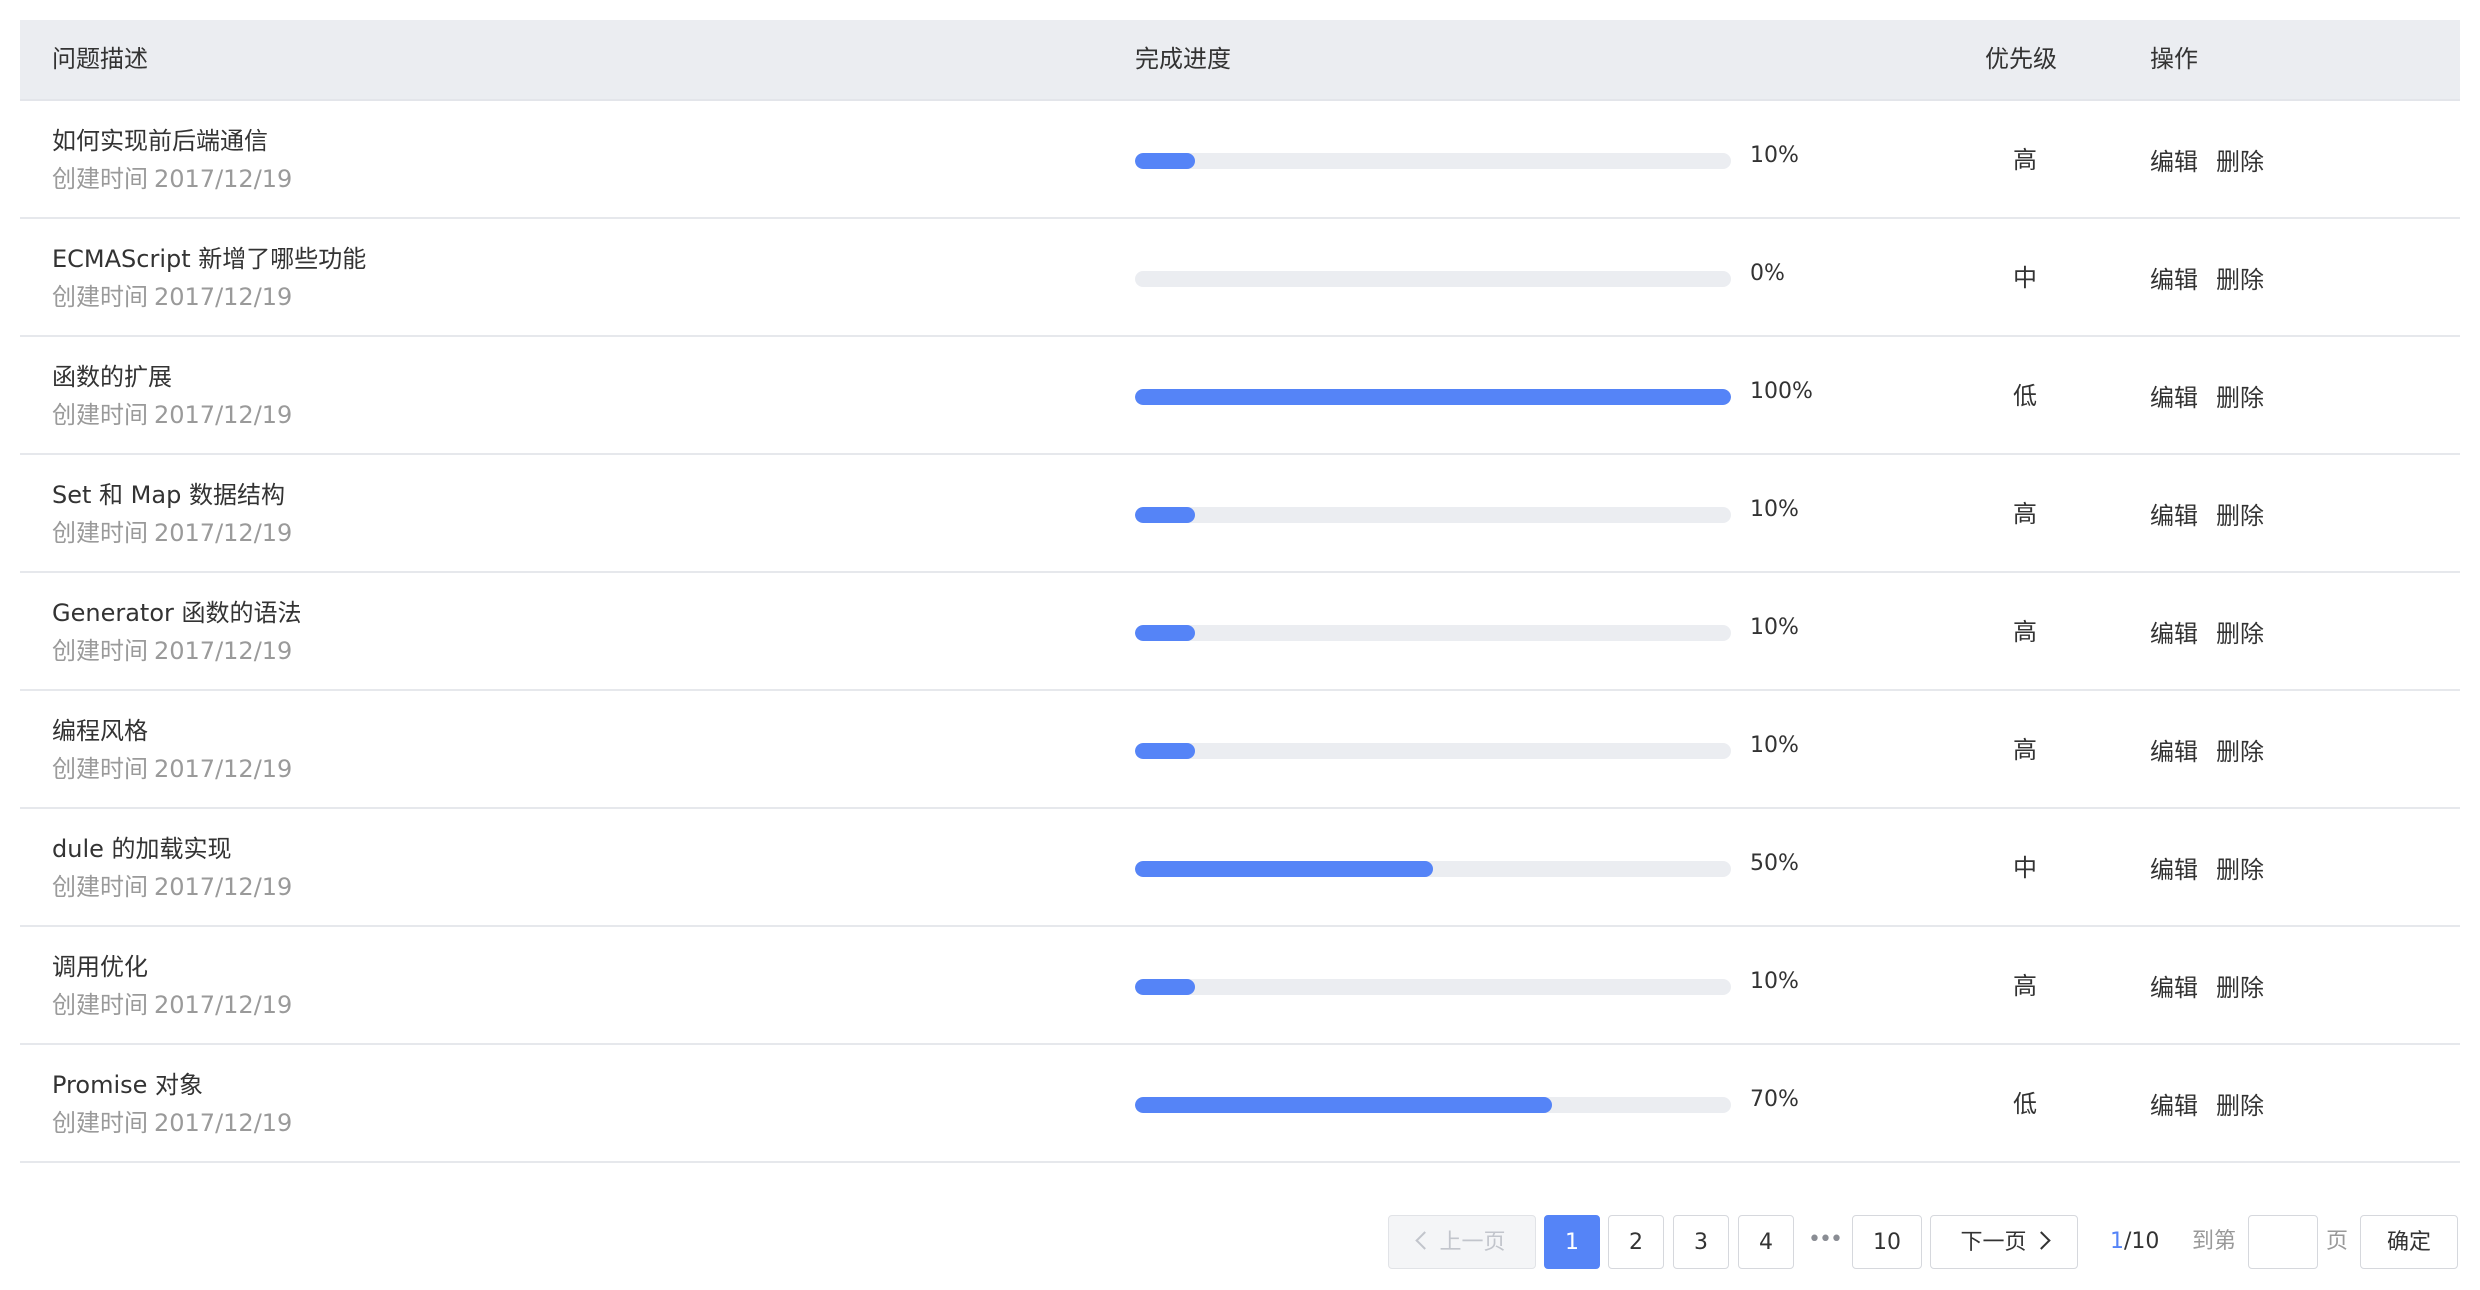 The width and height of the screenshot is (2480, 1290). I want to click on table-row: 函数的扩展 创建时间 2017/12/19 100% 低 编辑 删除, so click(1240, 396).